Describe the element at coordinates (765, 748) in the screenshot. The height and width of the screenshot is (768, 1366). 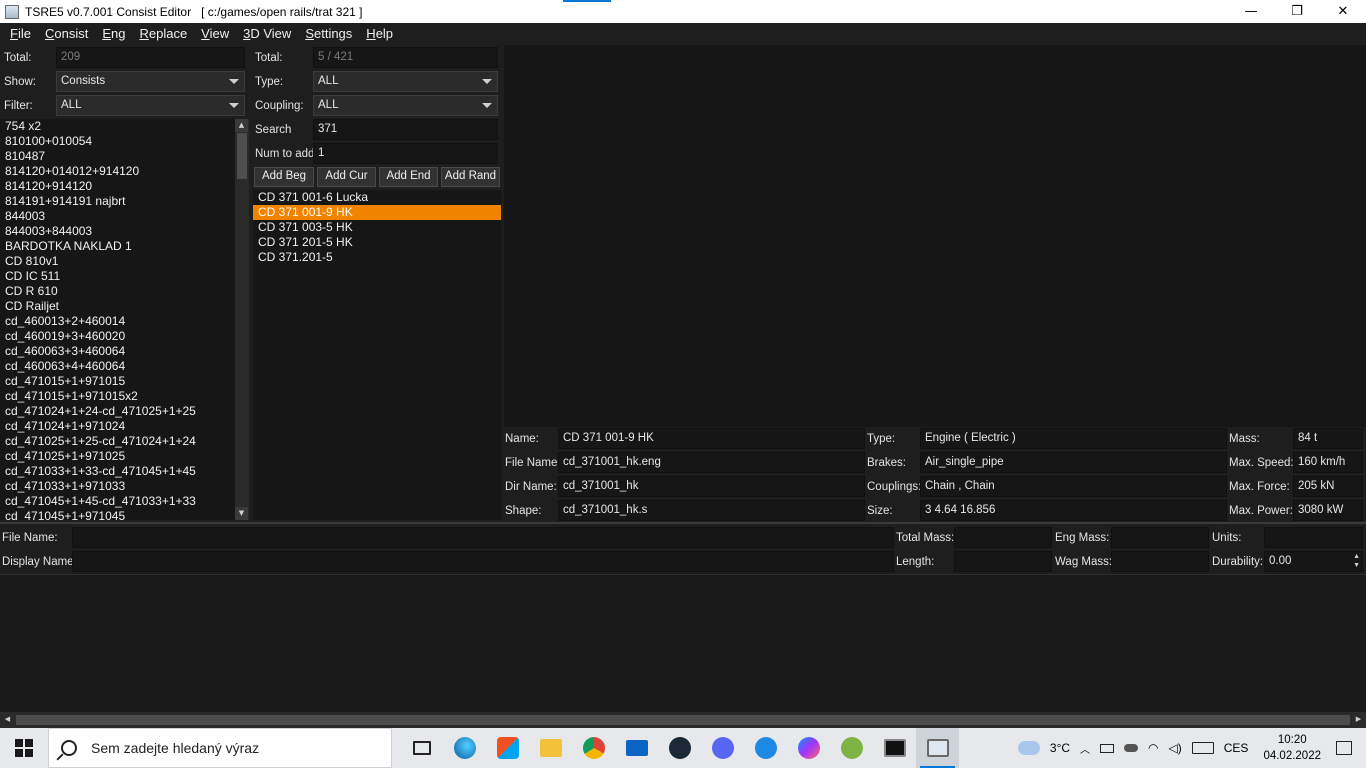
I see `taskbar-app-blue` at that location.